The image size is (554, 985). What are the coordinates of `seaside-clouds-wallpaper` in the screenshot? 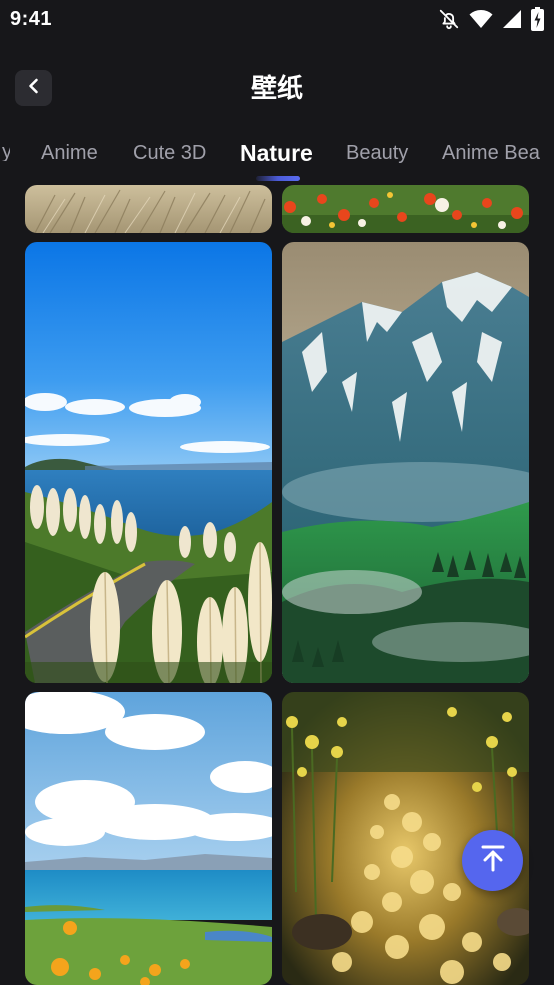 It's located at (148, 838).